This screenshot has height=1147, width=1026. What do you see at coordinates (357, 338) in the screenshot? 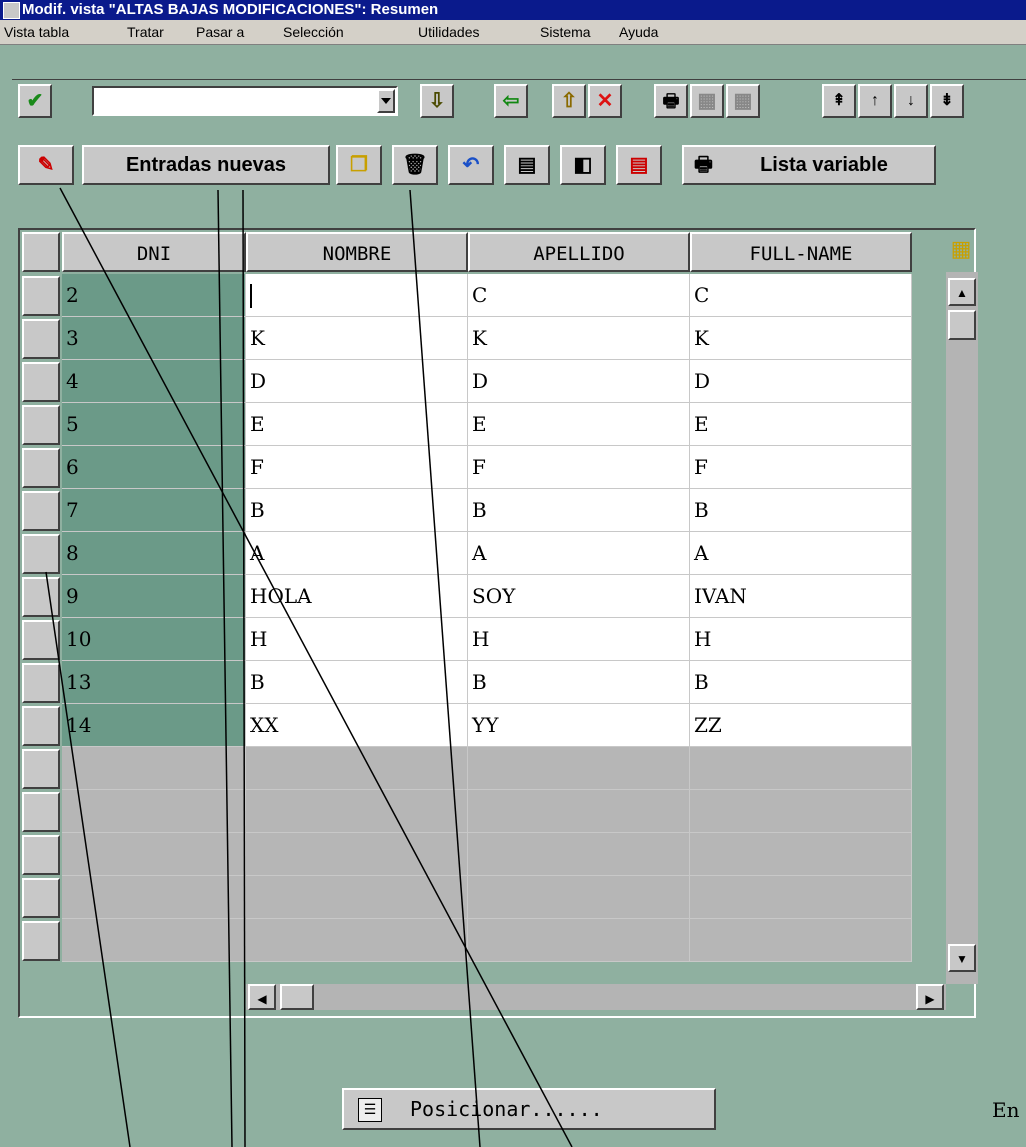
I see `cell-nombre: K` at bounding box center [357, 338].